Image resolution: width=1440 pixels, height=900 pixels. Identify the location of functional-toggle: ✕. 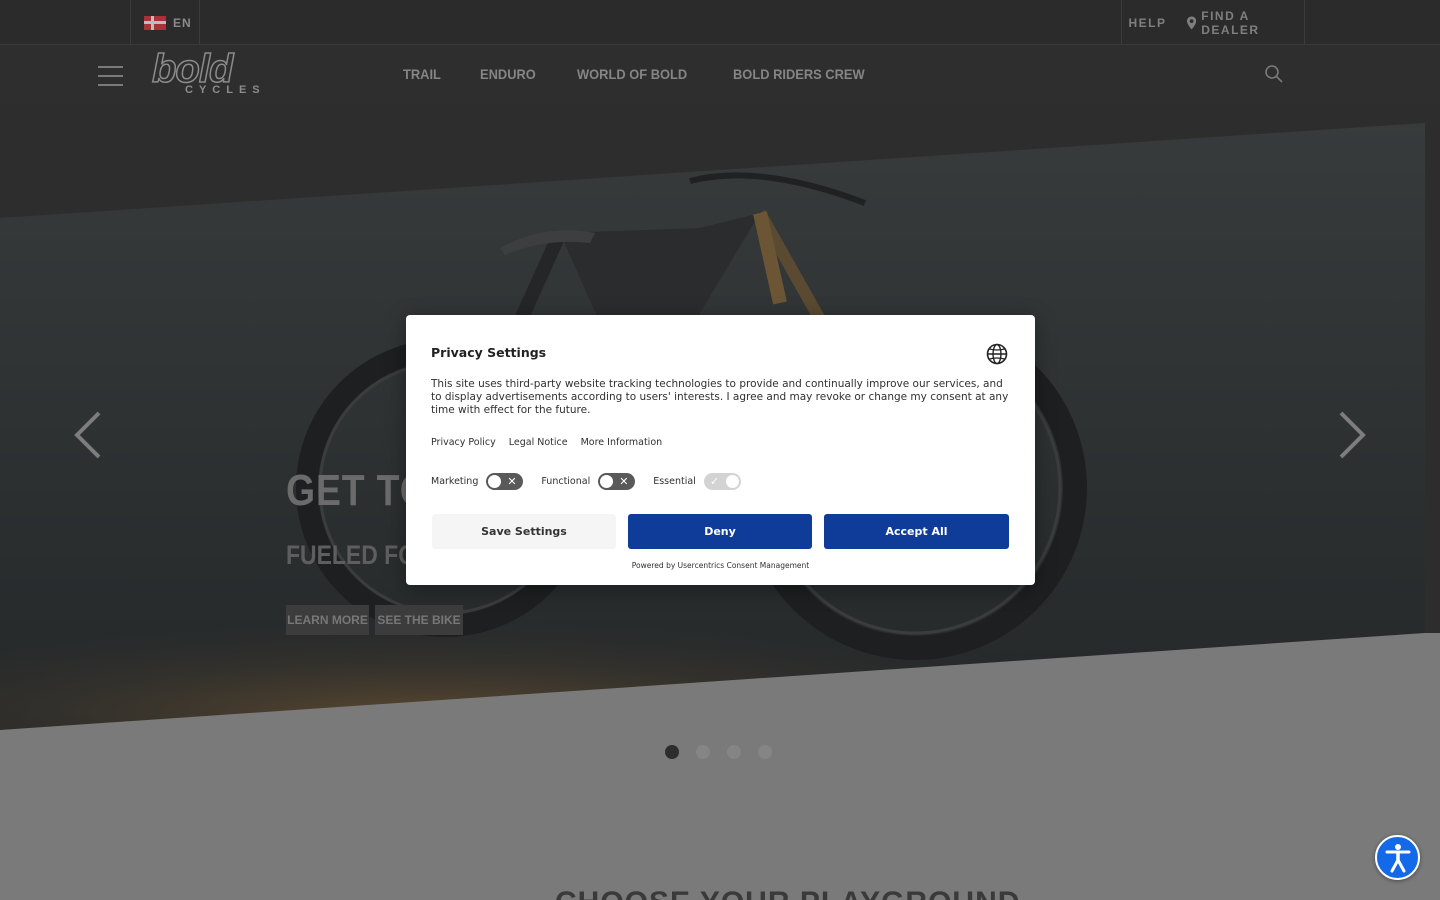
(617, 481).